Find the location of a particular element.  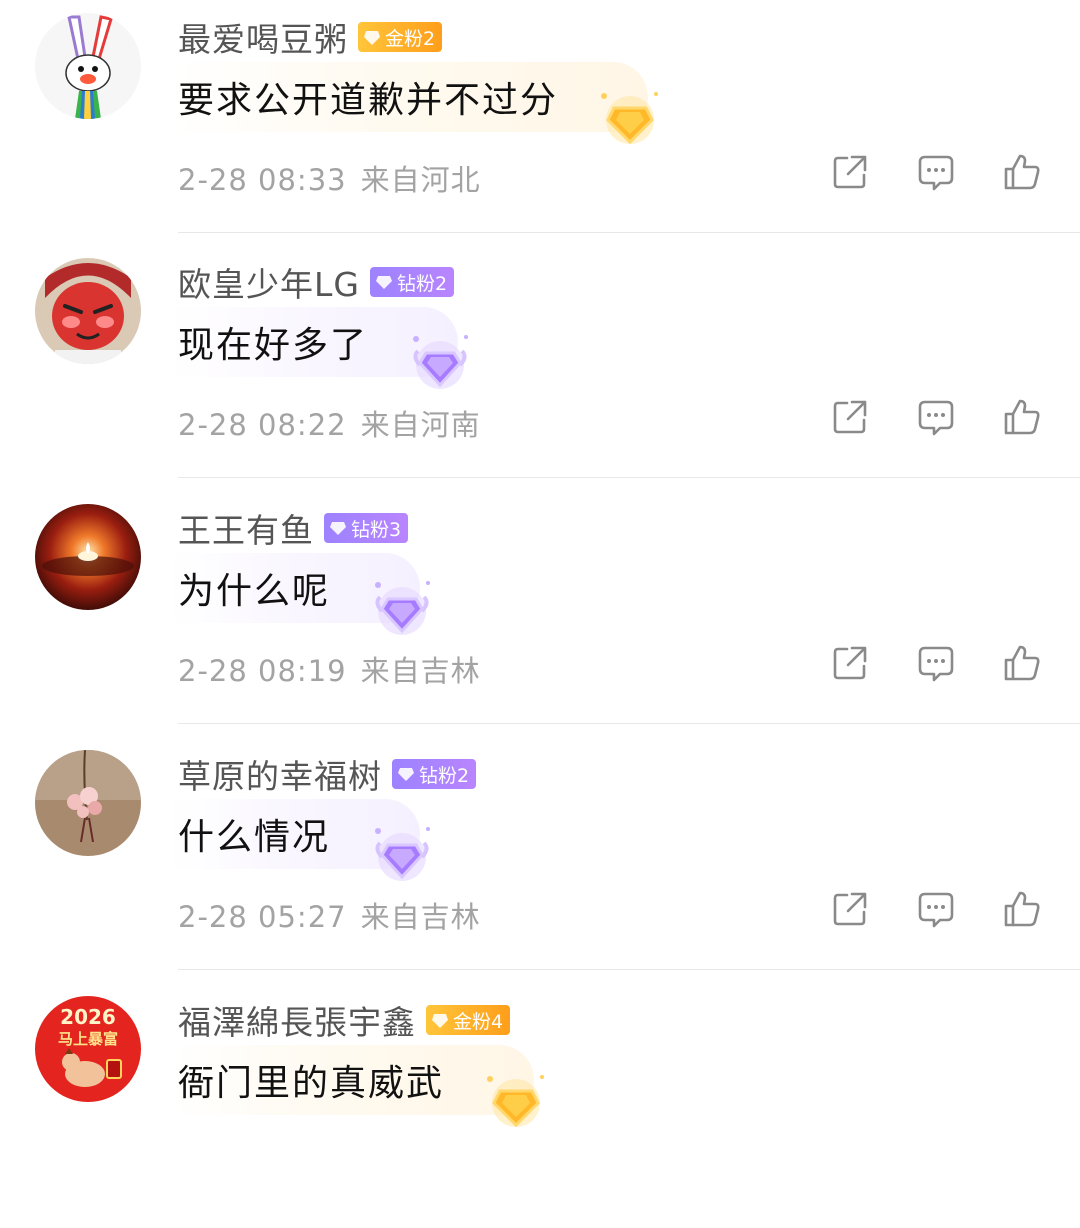

comment-meta: 2-28 08:33 来自河北 is located at coordinates (329, 178).